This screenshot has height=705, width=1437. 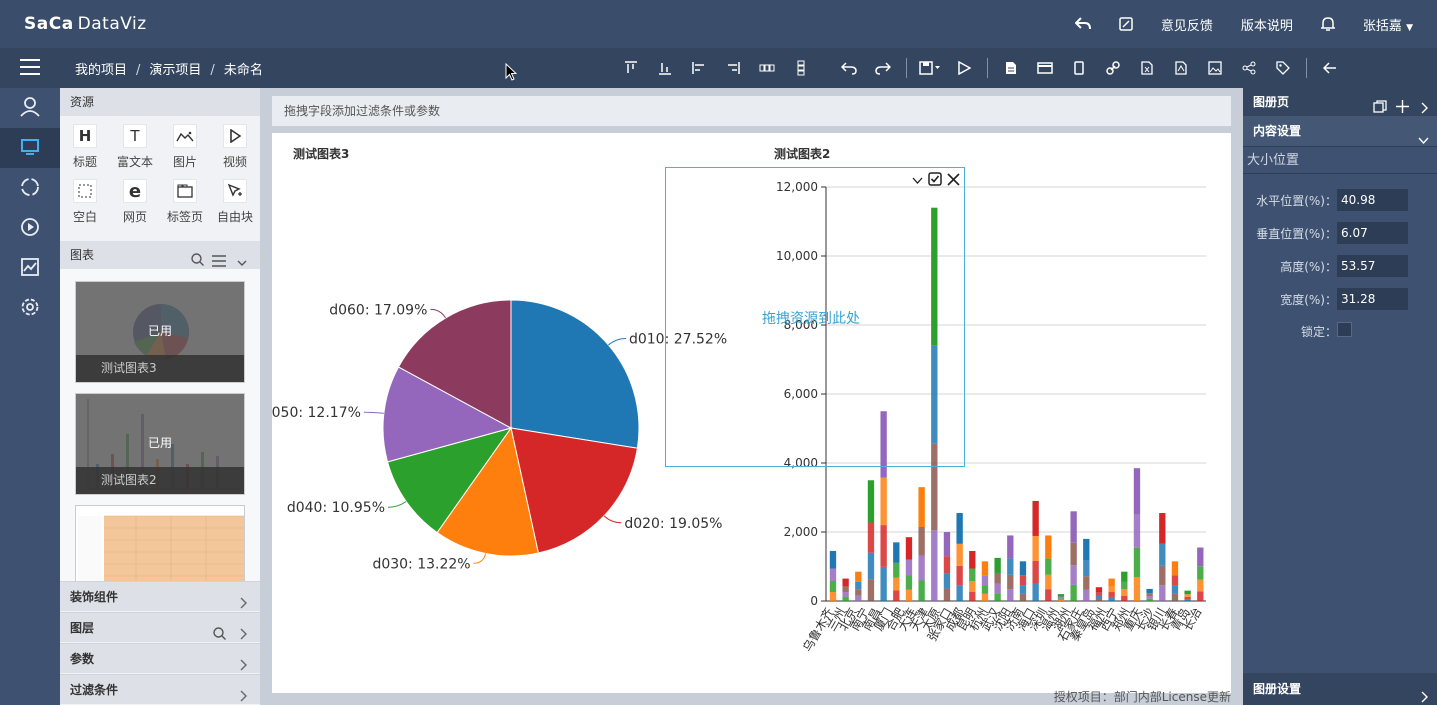 I want to click on filters-section: 过滤条件, so click(x=160, y=689).